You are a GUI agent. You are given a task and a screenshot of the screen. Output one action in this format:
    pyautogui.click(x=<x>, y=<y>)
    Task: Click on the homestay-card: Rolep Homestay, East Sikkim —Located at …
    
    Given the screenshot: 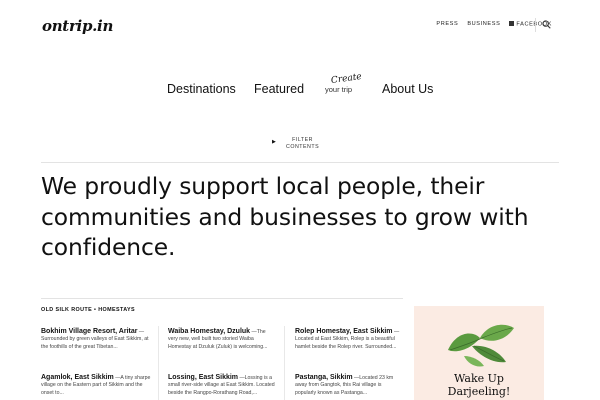 What is the action you would take?
    pyautogui.click(x=349, y=339)
    